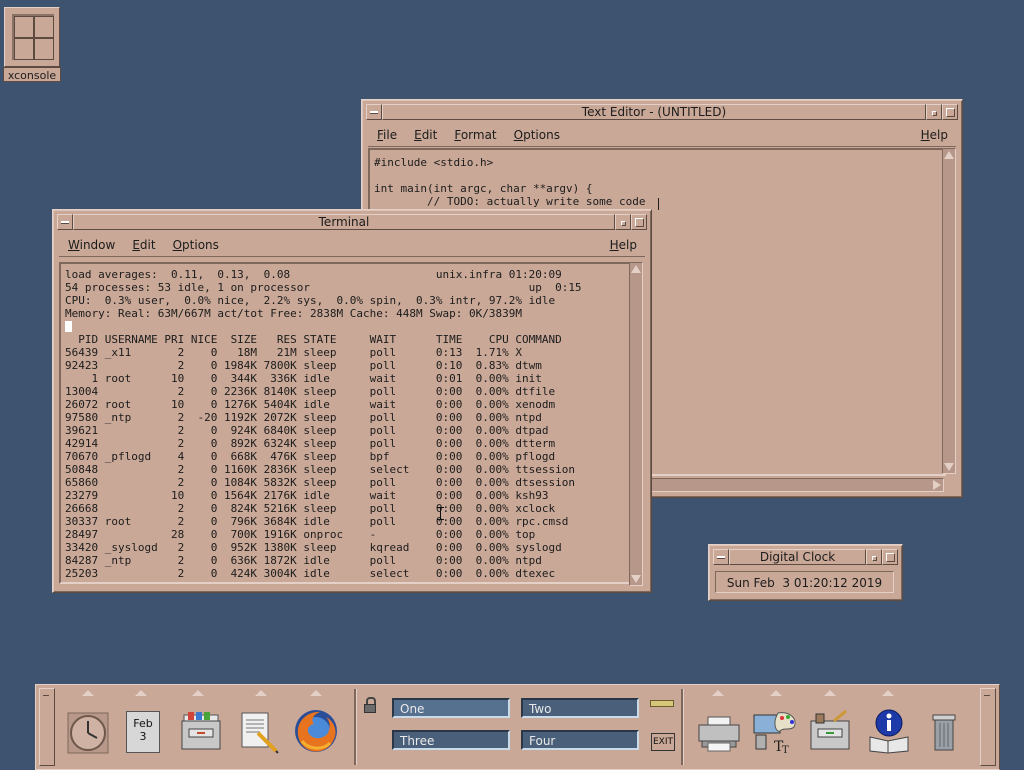  What do you see at coordinates (451, 740) in the screenshot?
I see `workspace-button-three: Three` at bounding box center [451, 740].